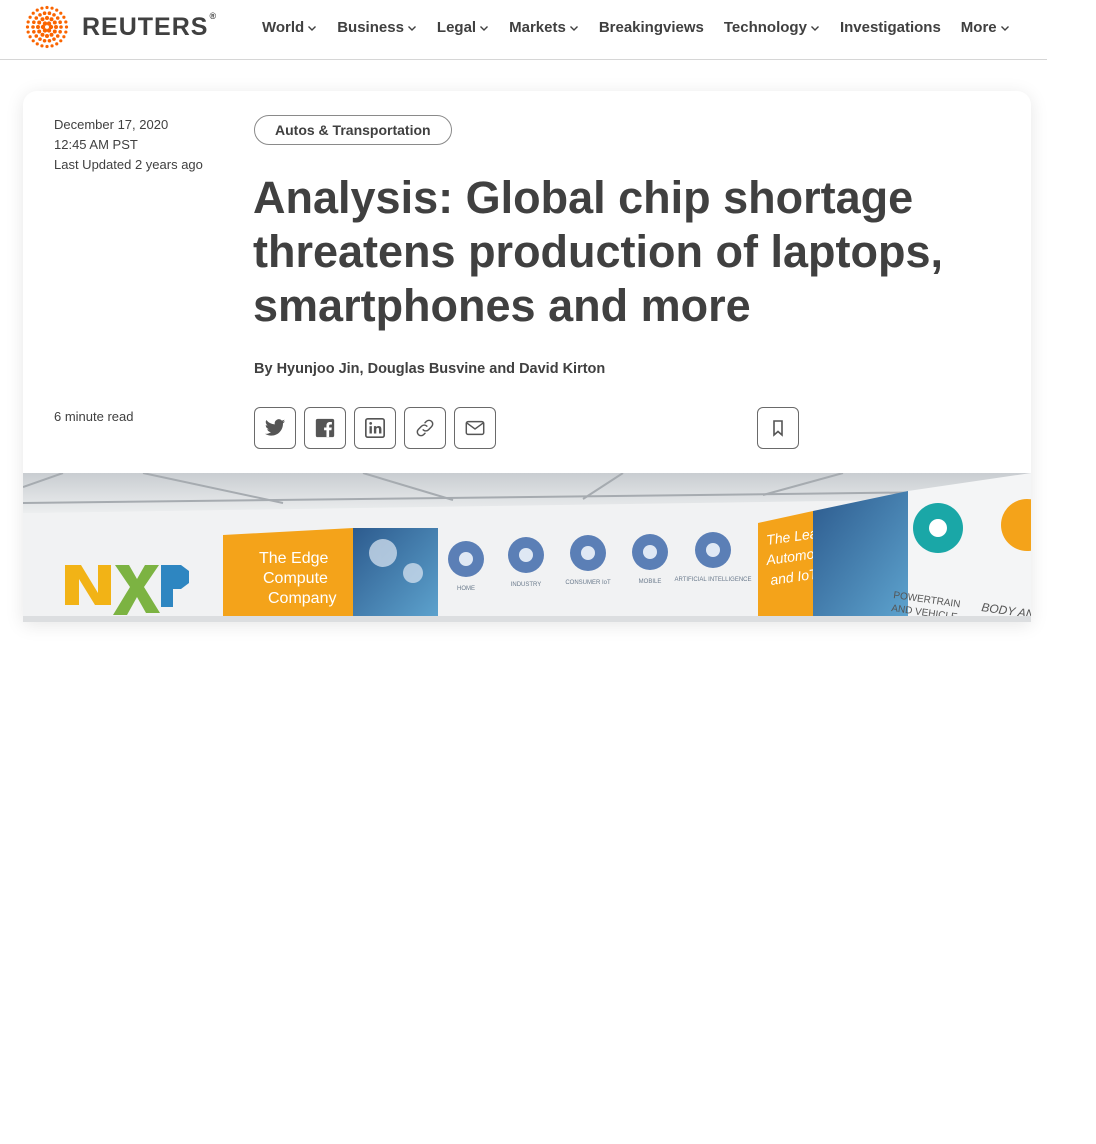  What do you see at coordinates (353, 130) in the screenshot?
I see `category-tag: Autos & Transportation` at bounding box center [353, 130].